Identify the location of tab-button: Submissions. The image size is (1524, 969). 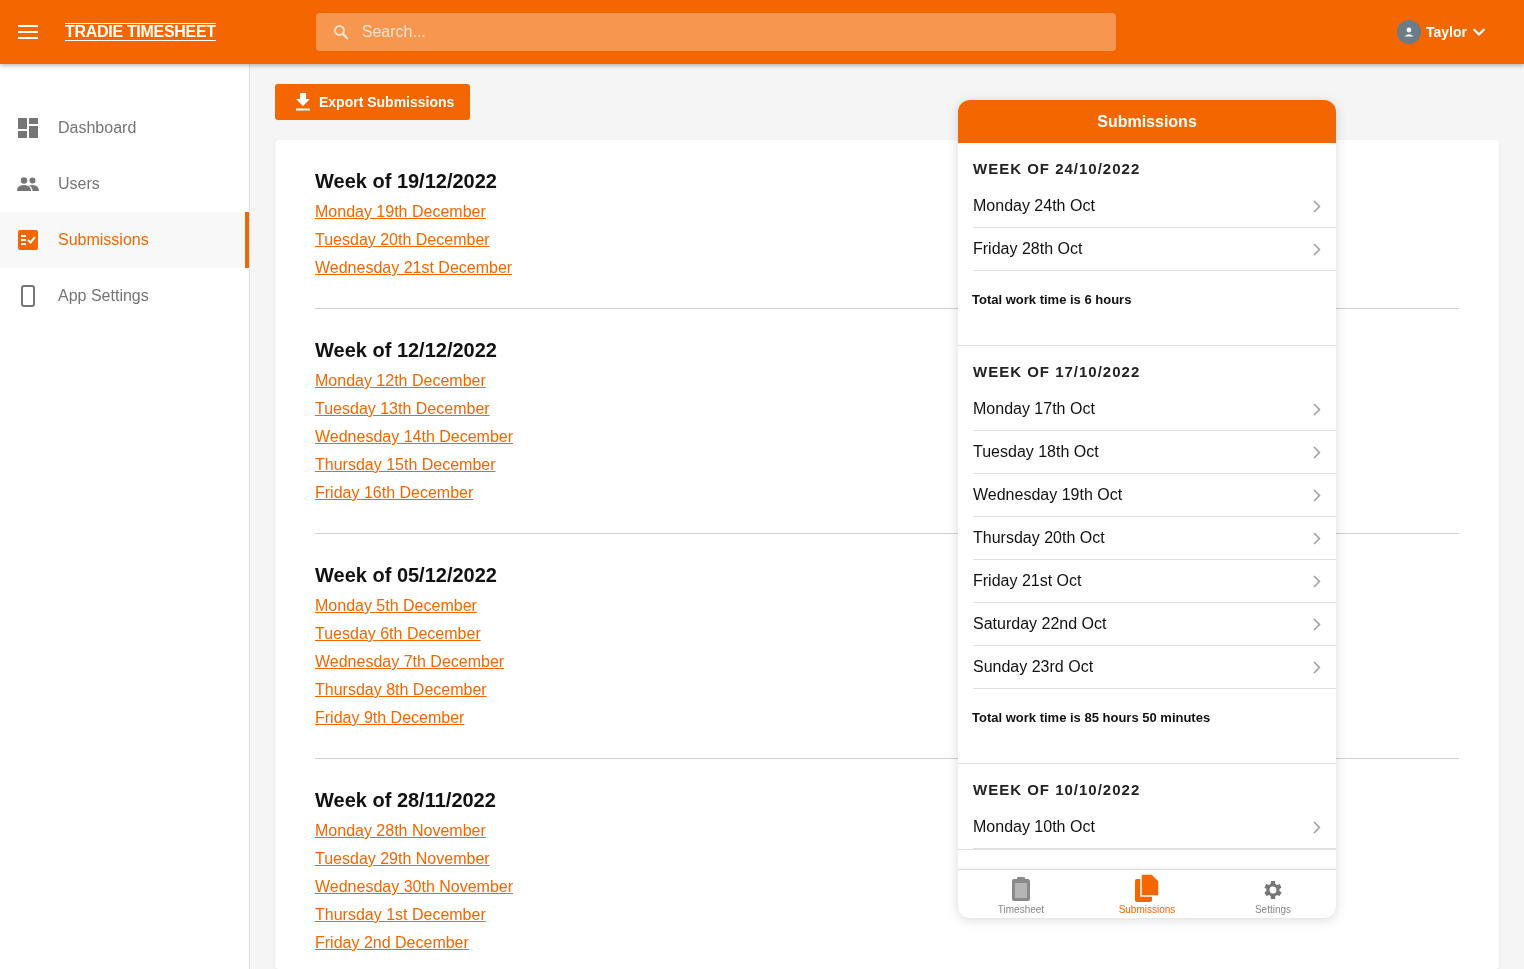
(1147, 894).